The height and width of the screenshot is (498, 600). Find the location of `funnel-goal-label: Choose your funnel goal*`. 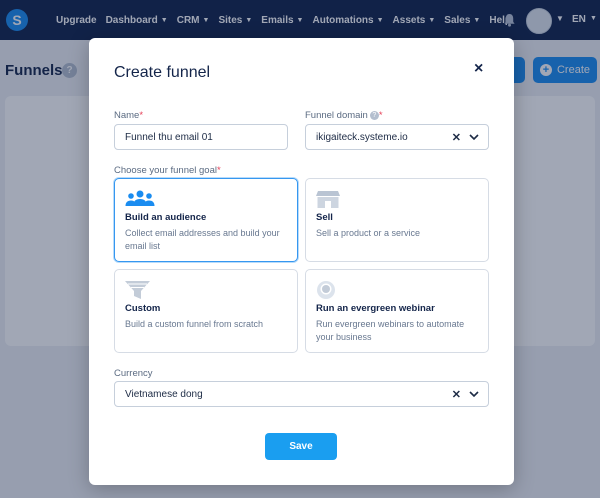

funnel-goal-label: Choose your funnel goal* is located at coordinates (167, 170).